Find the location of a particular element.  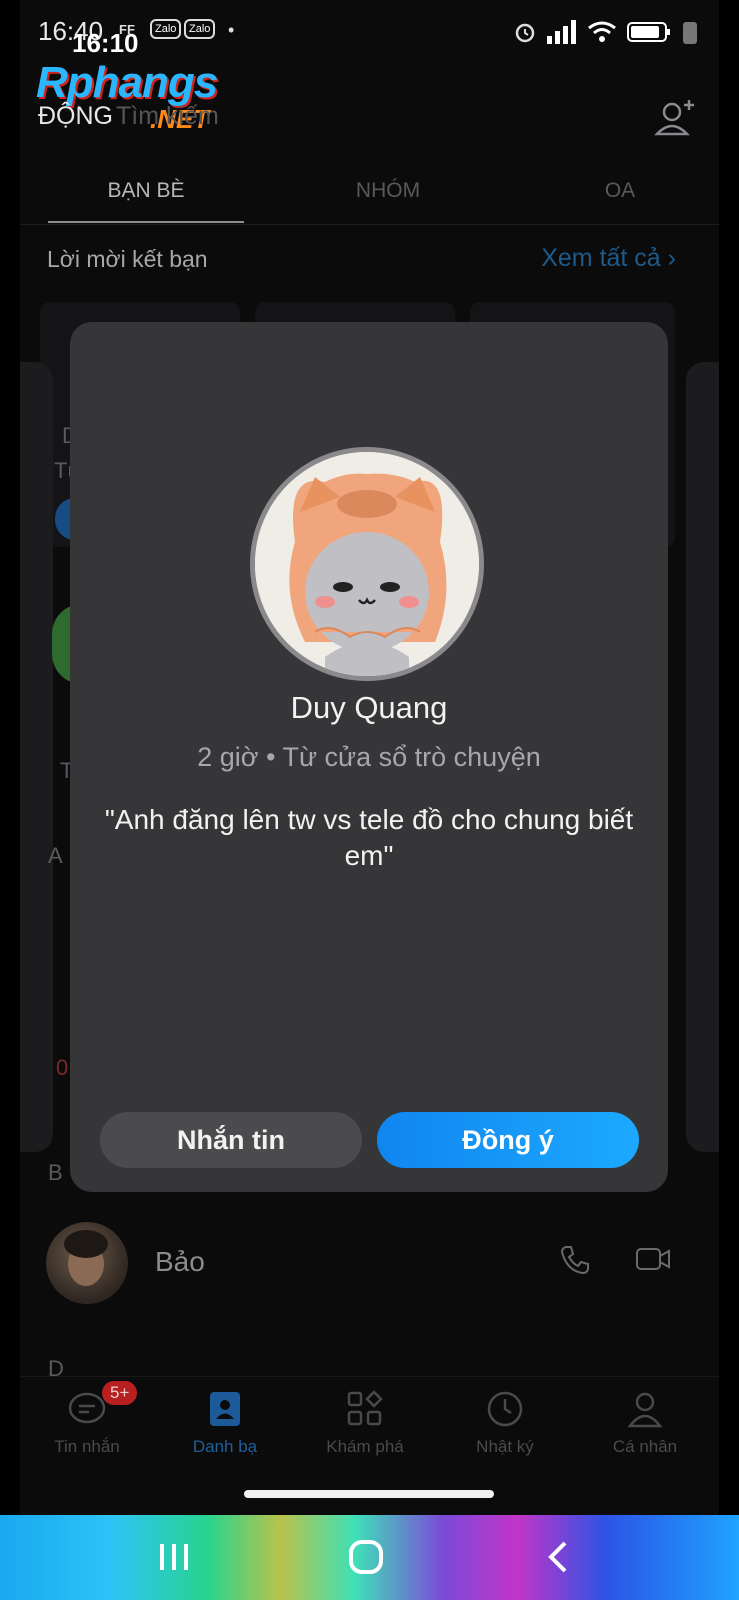

add-friend-icon is located at coordinates (676, 119).